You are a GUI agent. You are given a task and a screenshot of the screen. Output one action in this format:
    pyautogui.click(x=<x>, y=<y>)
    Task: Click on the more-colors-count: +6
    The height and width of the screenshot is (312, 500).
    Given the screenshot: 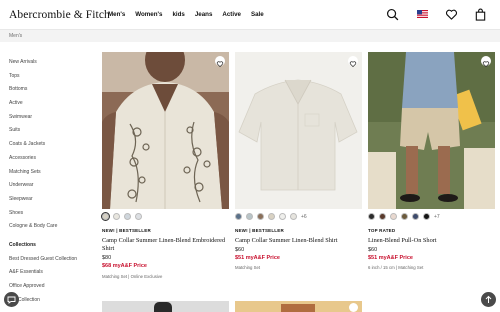 What is the action you would take?
    pyautogui.click(x=304, y=217)
    